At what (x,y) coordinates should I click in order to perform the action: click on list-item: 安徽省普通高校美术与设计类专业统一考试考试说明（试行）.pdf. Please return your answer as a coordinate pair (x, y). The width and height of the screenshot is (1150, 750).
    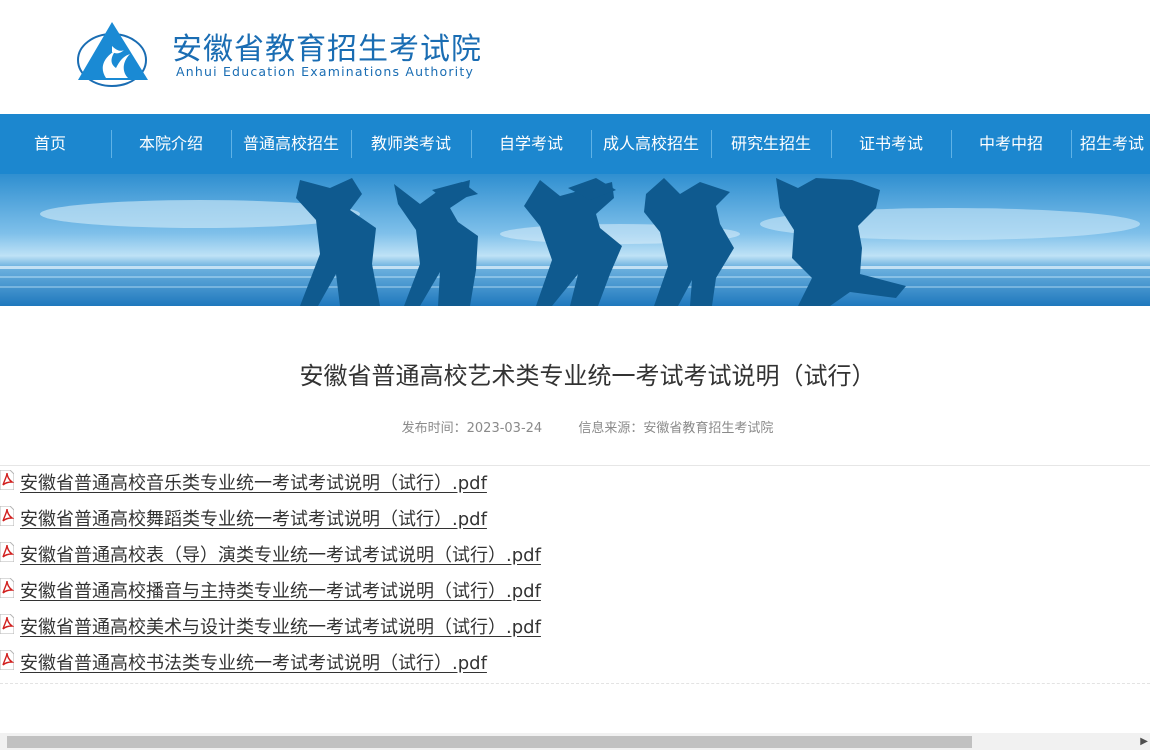
    Looking at the image, I should click on (575, 628).